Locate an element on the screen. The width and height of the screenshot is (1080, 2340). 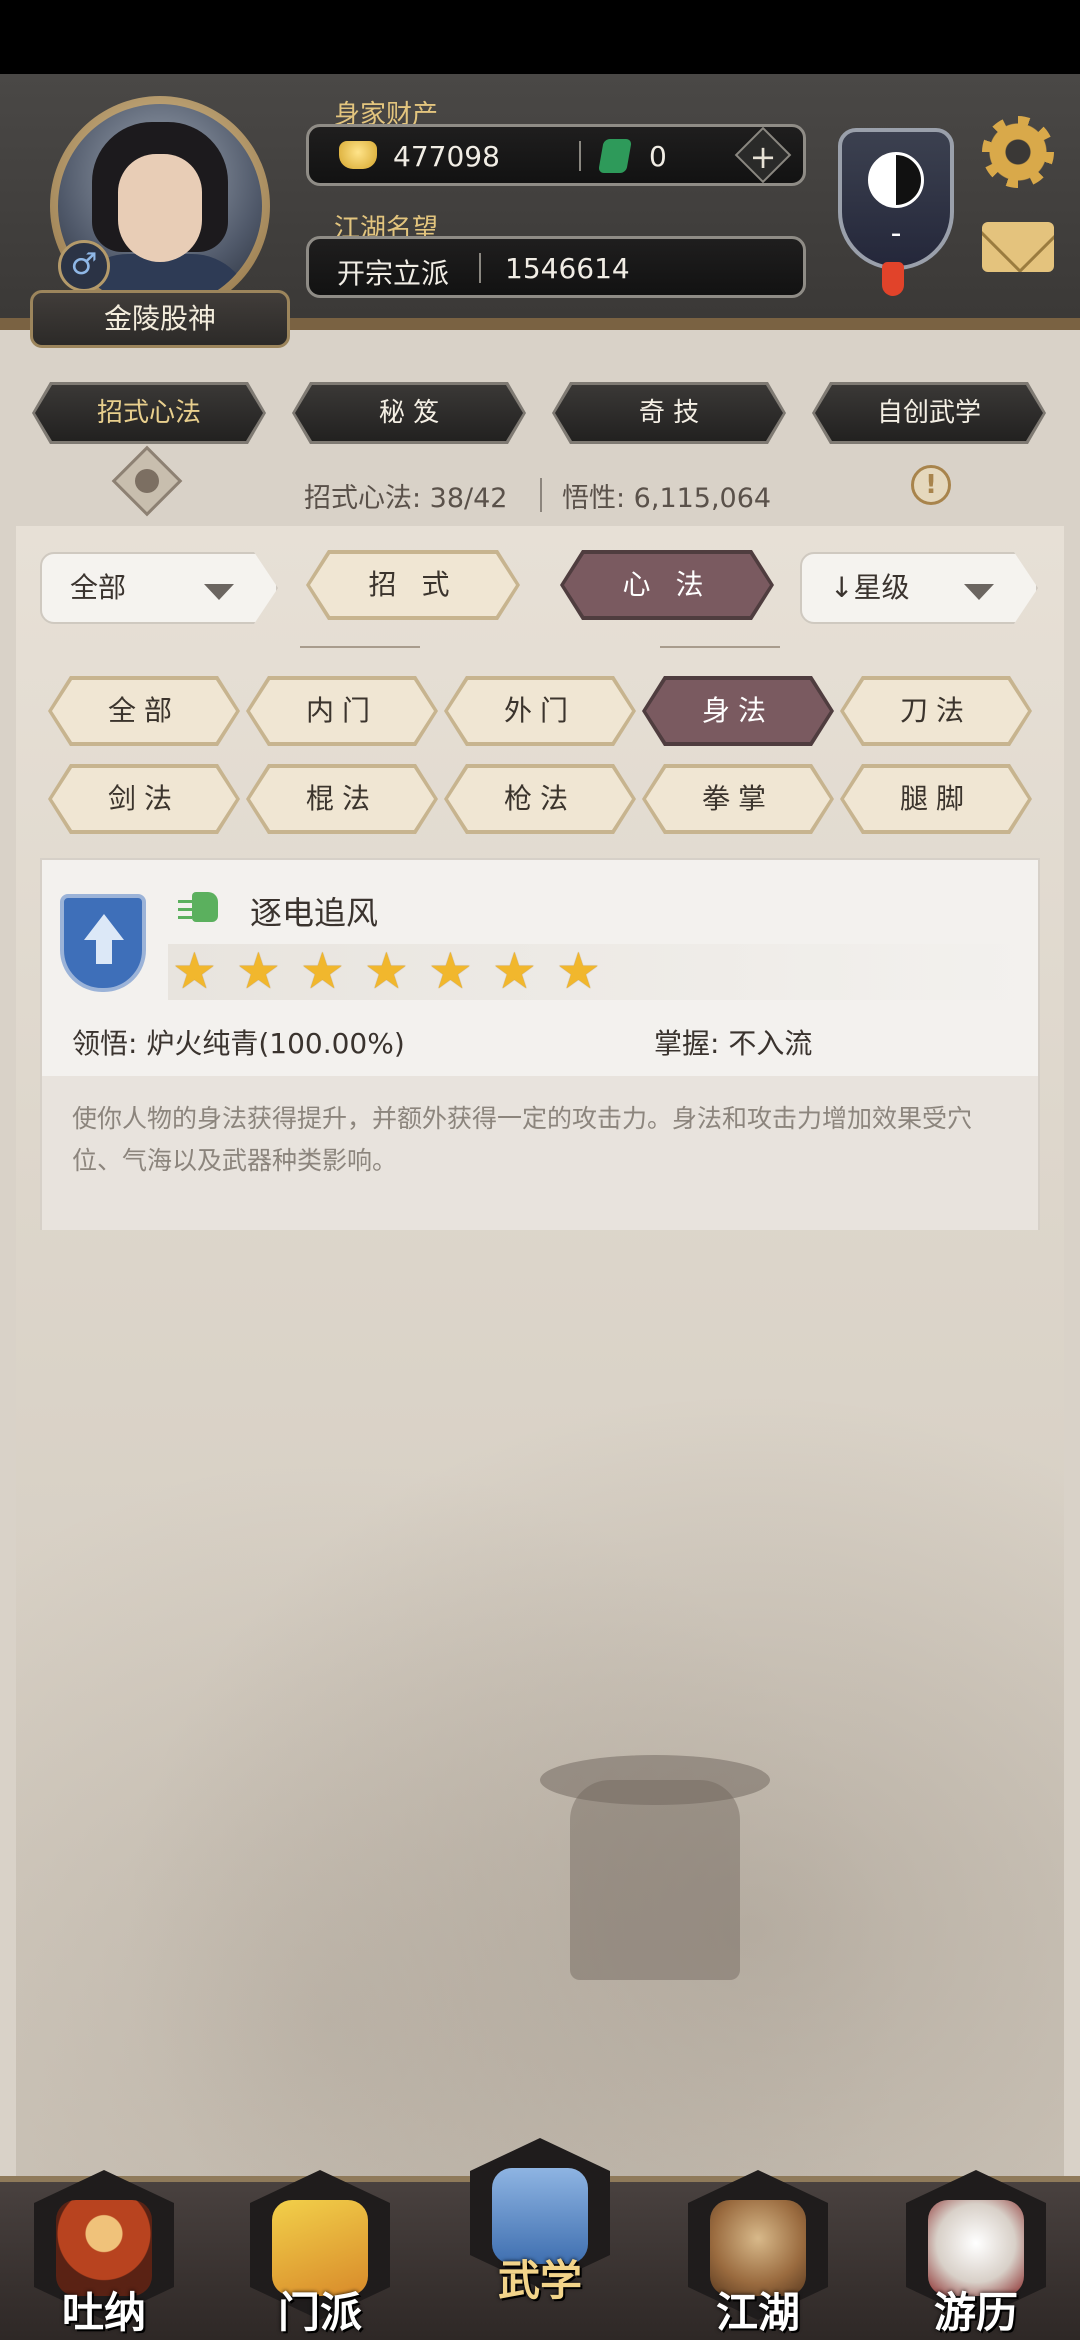
tab-label: 秘 笈 is located at coordinates (409, 413).